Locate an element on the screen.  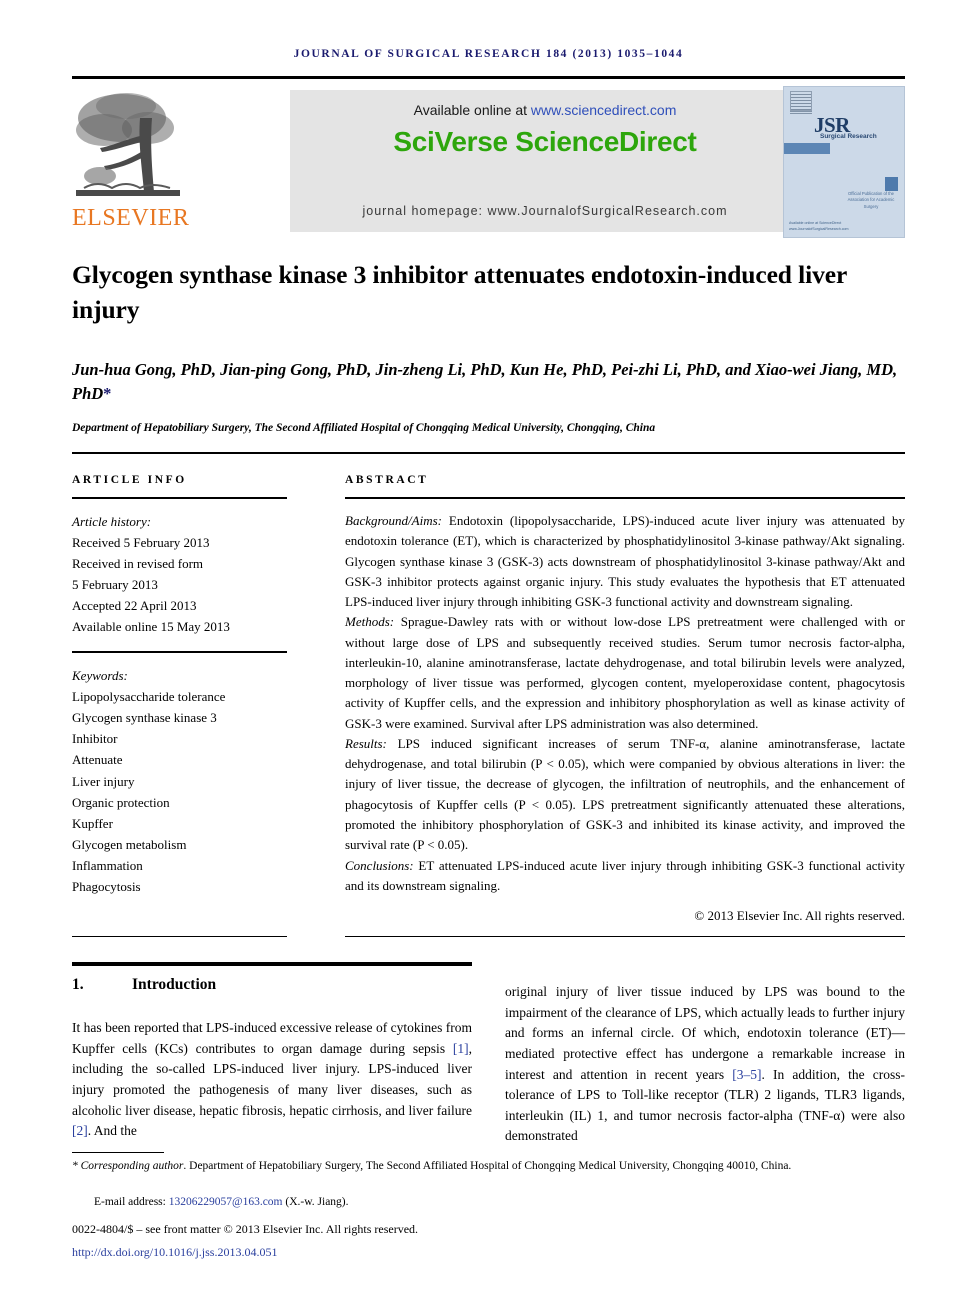
keyword-item: Liver injury is located at coordinates (103, 781).